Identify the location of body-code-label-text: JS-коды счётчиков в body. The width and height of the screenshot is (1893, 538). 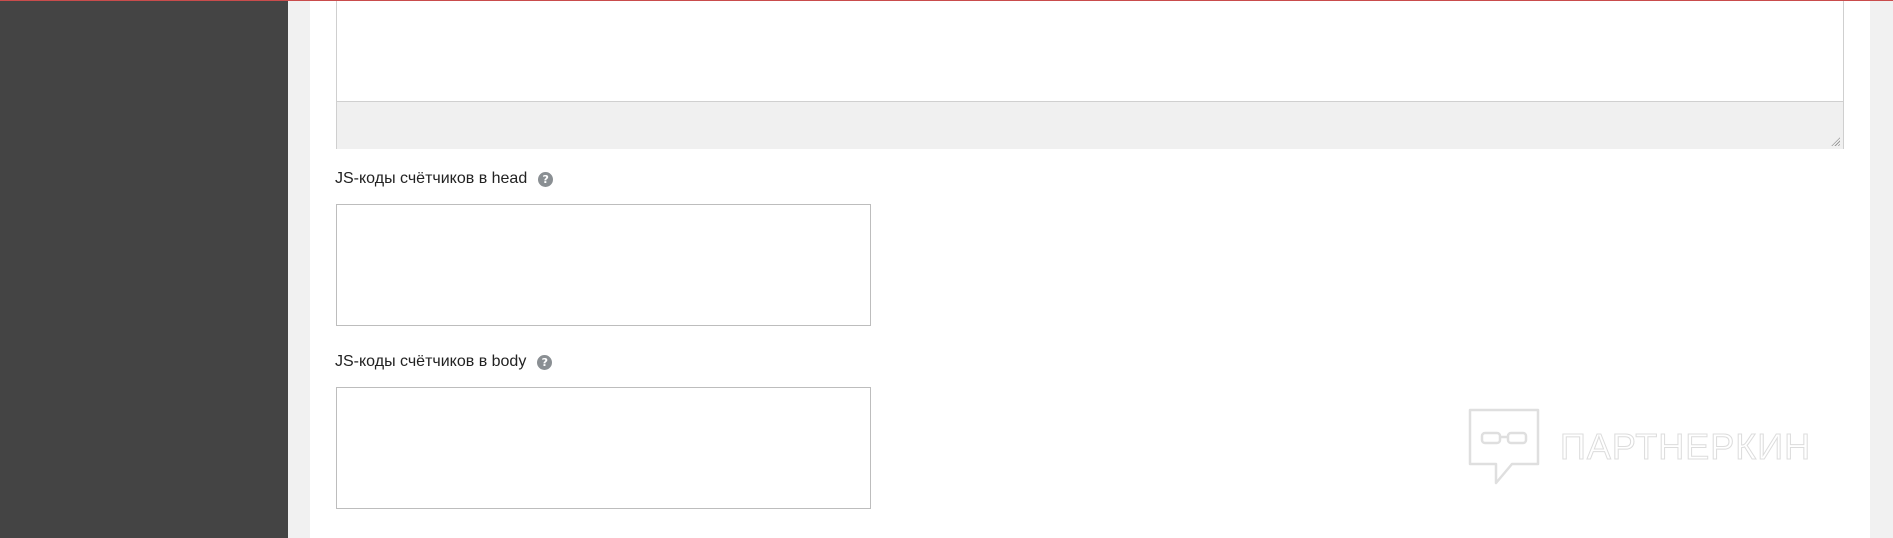
(431, 361).